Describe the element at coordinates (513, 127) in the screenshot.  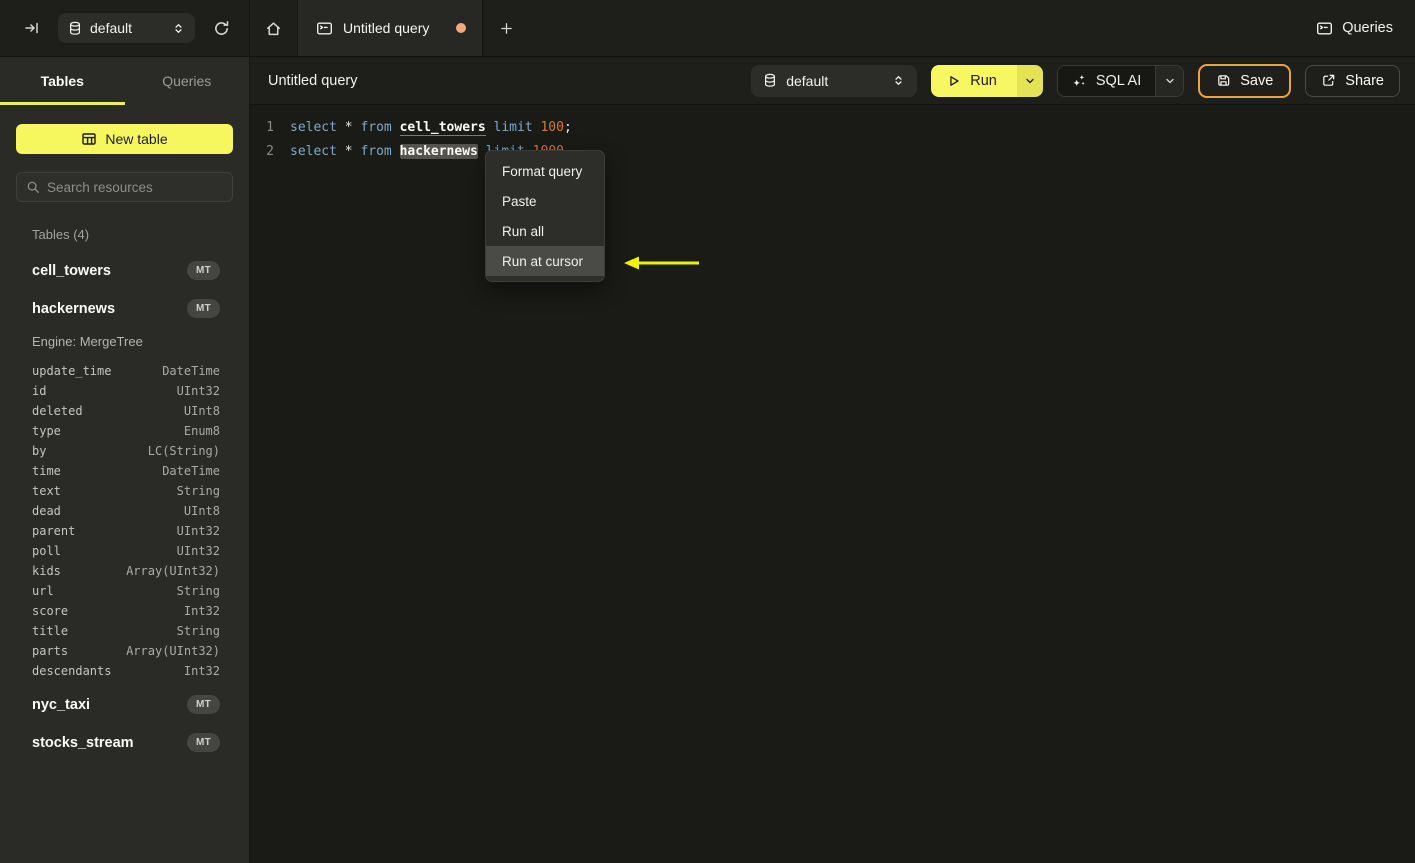
I see `sql-keyword: limit` at that location.